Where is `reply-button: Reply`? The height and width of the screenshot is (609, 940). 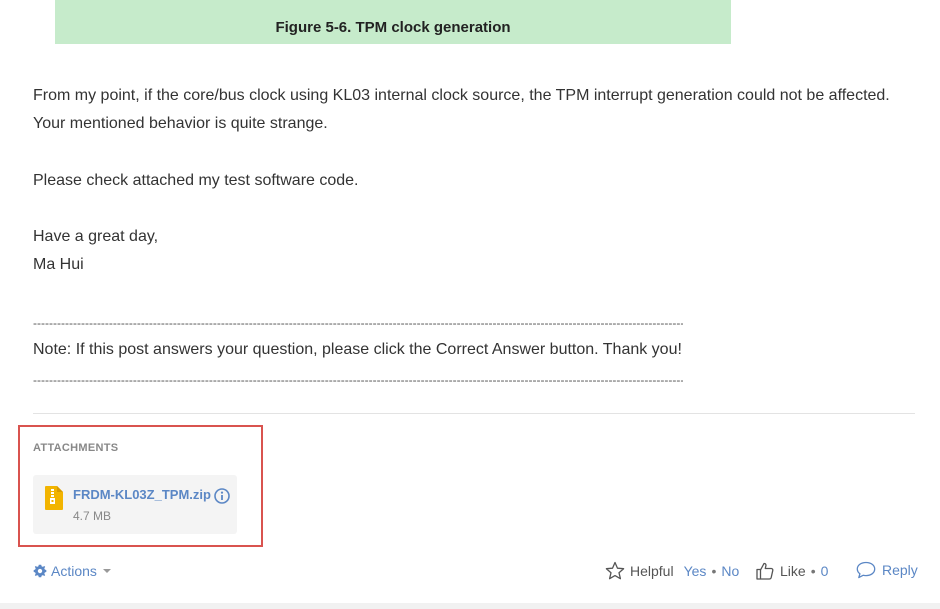 reply-button: Reply is located at coordinates (887, 570).